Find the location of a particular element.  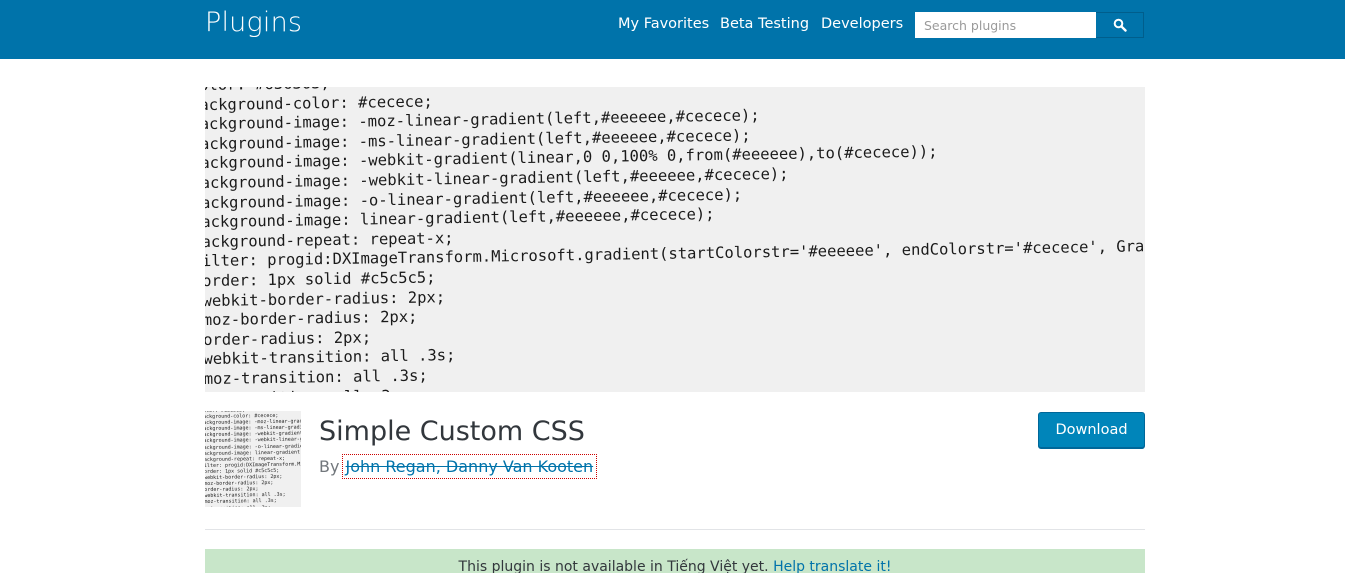

search-button is located at coordinates (1120, 25).